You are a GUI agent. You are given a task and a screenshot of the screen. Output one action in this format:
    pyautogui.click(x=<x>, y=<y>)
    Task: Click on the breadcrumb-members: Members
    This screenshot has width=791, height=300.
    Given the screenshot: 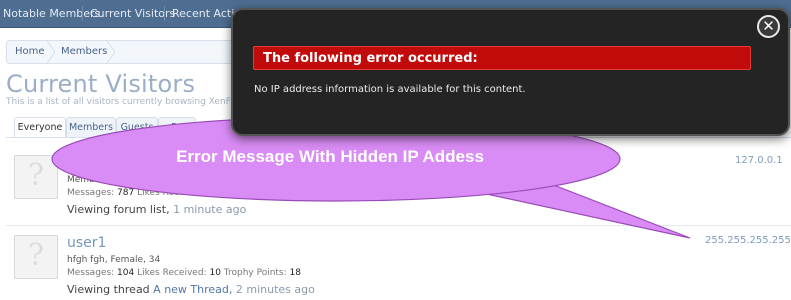 What is the action you would take?
    pyautogui.click(x=84, y=52)
    